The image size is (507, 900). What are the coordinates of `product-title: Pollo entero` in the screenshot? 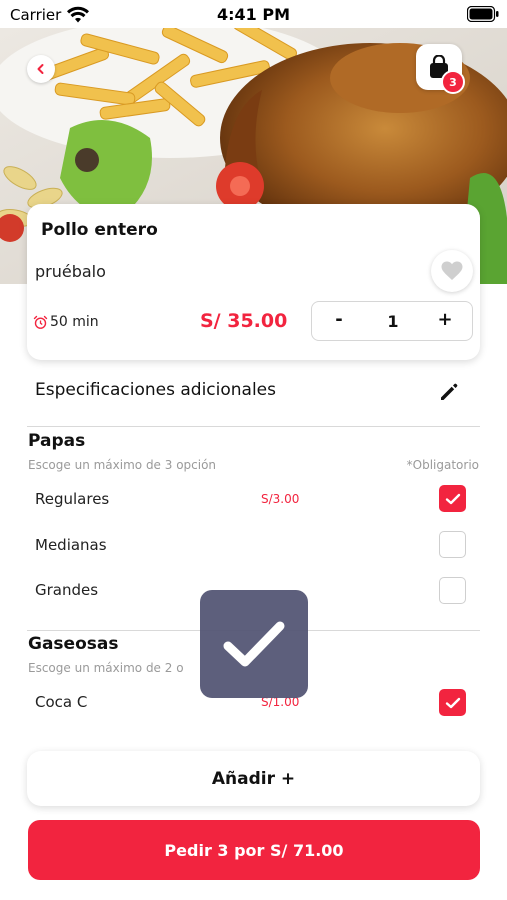 It's located at (99, 230).